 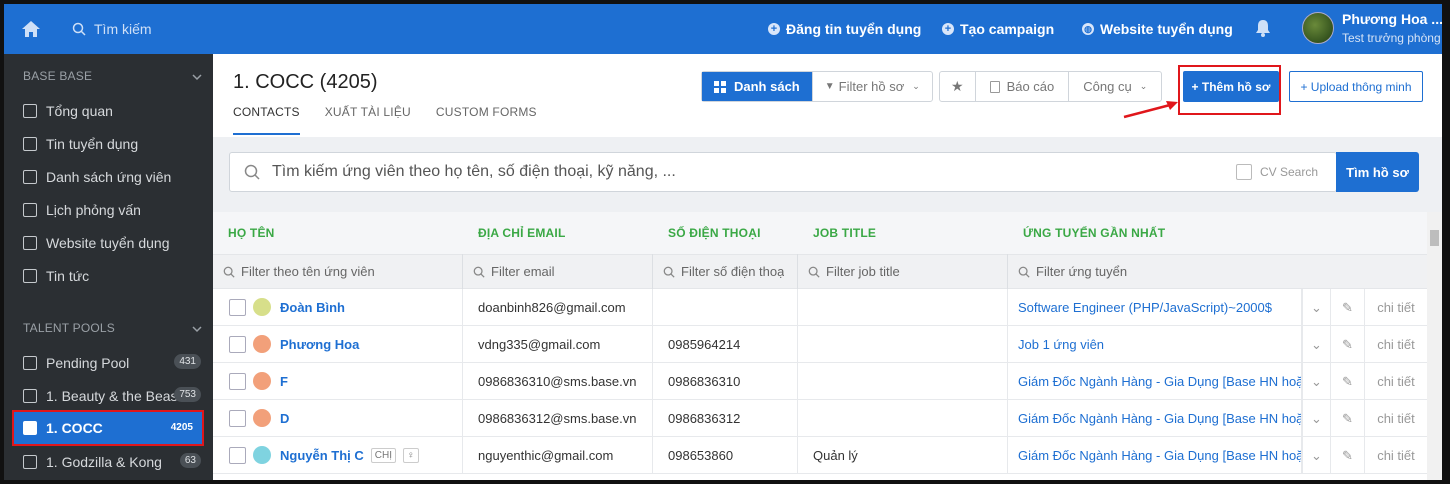 I want to click on email-cell: 0986836312@sms.base.vn, so click(x=558, y=418).